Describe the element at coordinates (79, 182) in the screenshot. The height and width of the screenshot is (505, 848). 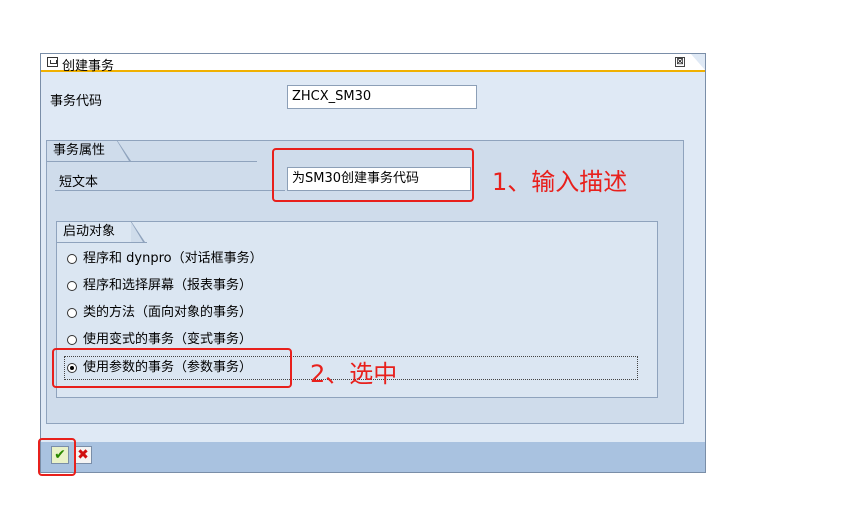
I see `short-text-label: 短文本` at that location.